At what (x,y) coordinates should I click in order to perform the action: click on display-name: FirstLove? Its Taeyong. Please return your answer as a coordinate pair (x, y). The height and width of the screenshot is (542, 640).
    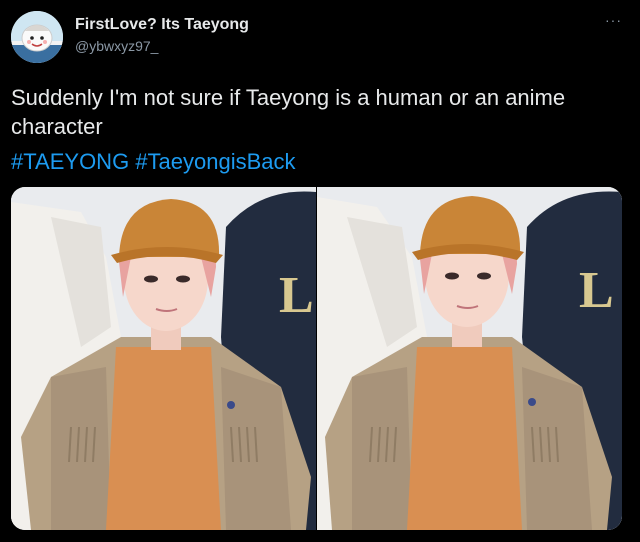
    Looking at the image, I should click on (162, 25).